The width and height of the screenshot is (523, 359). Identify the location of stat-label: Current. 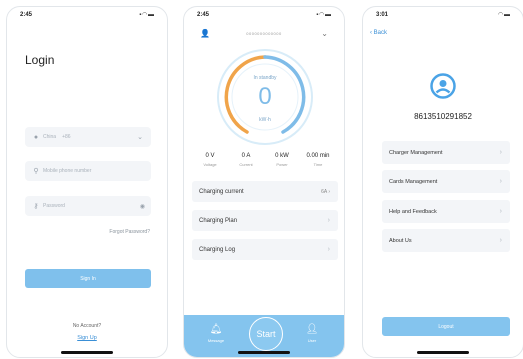
(246, 164).